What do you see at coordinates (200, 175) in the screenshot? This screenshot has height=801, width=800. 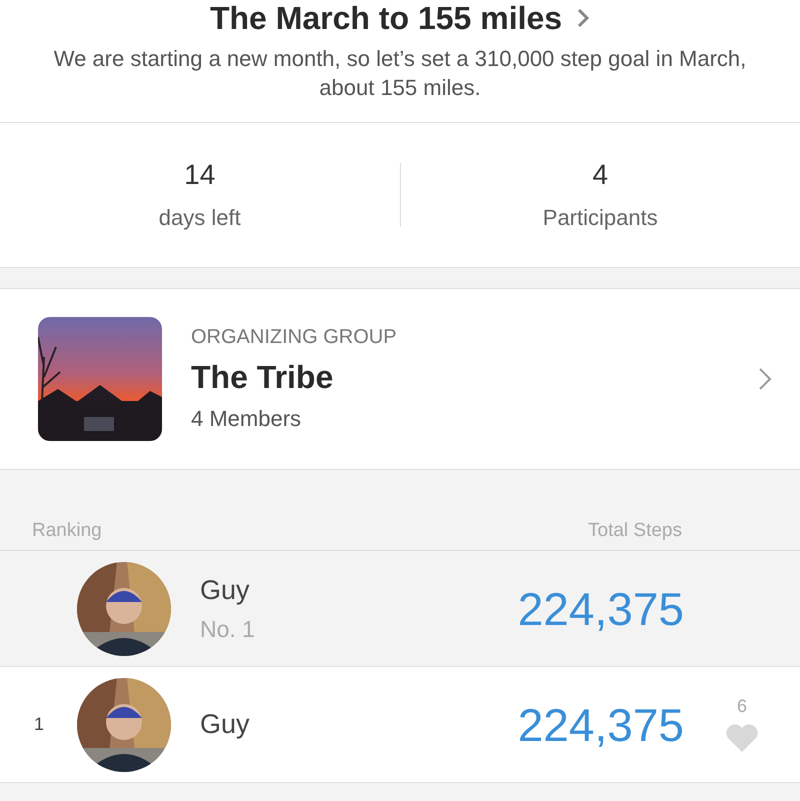 I see `stat-value: 14` at bounding box center [200, 175].